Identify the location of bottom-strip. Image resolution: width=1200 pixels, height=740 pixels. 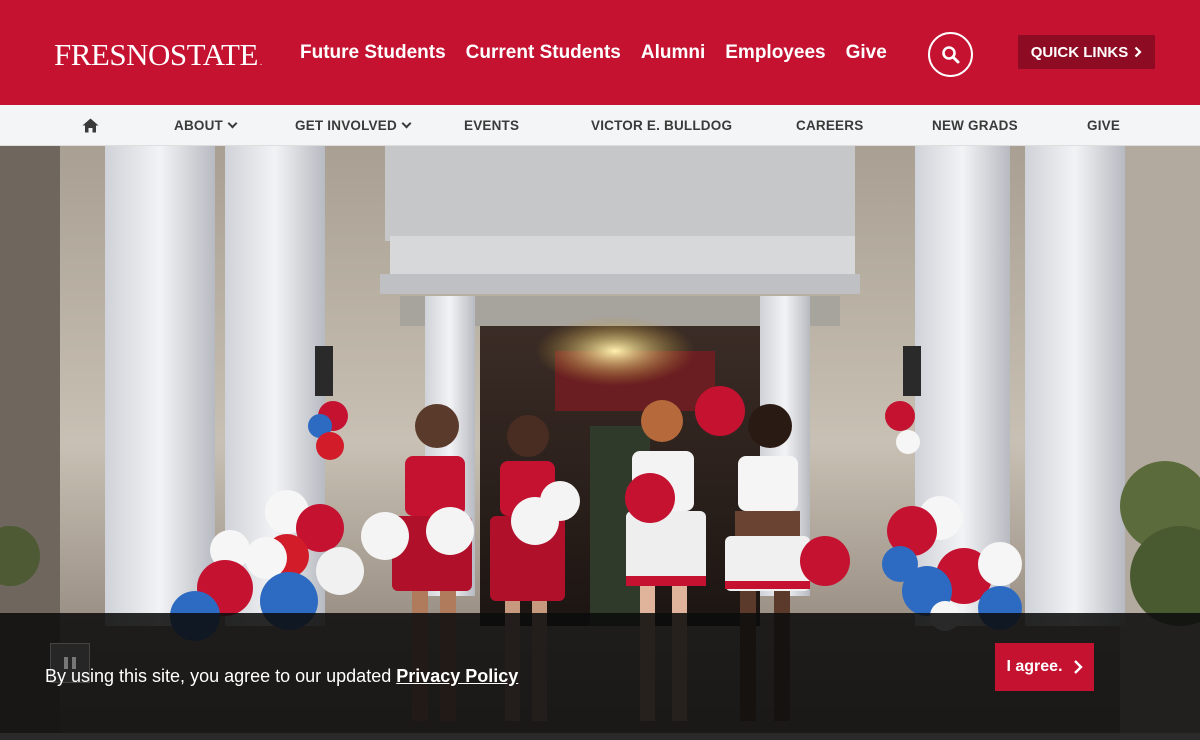
(600, 736).